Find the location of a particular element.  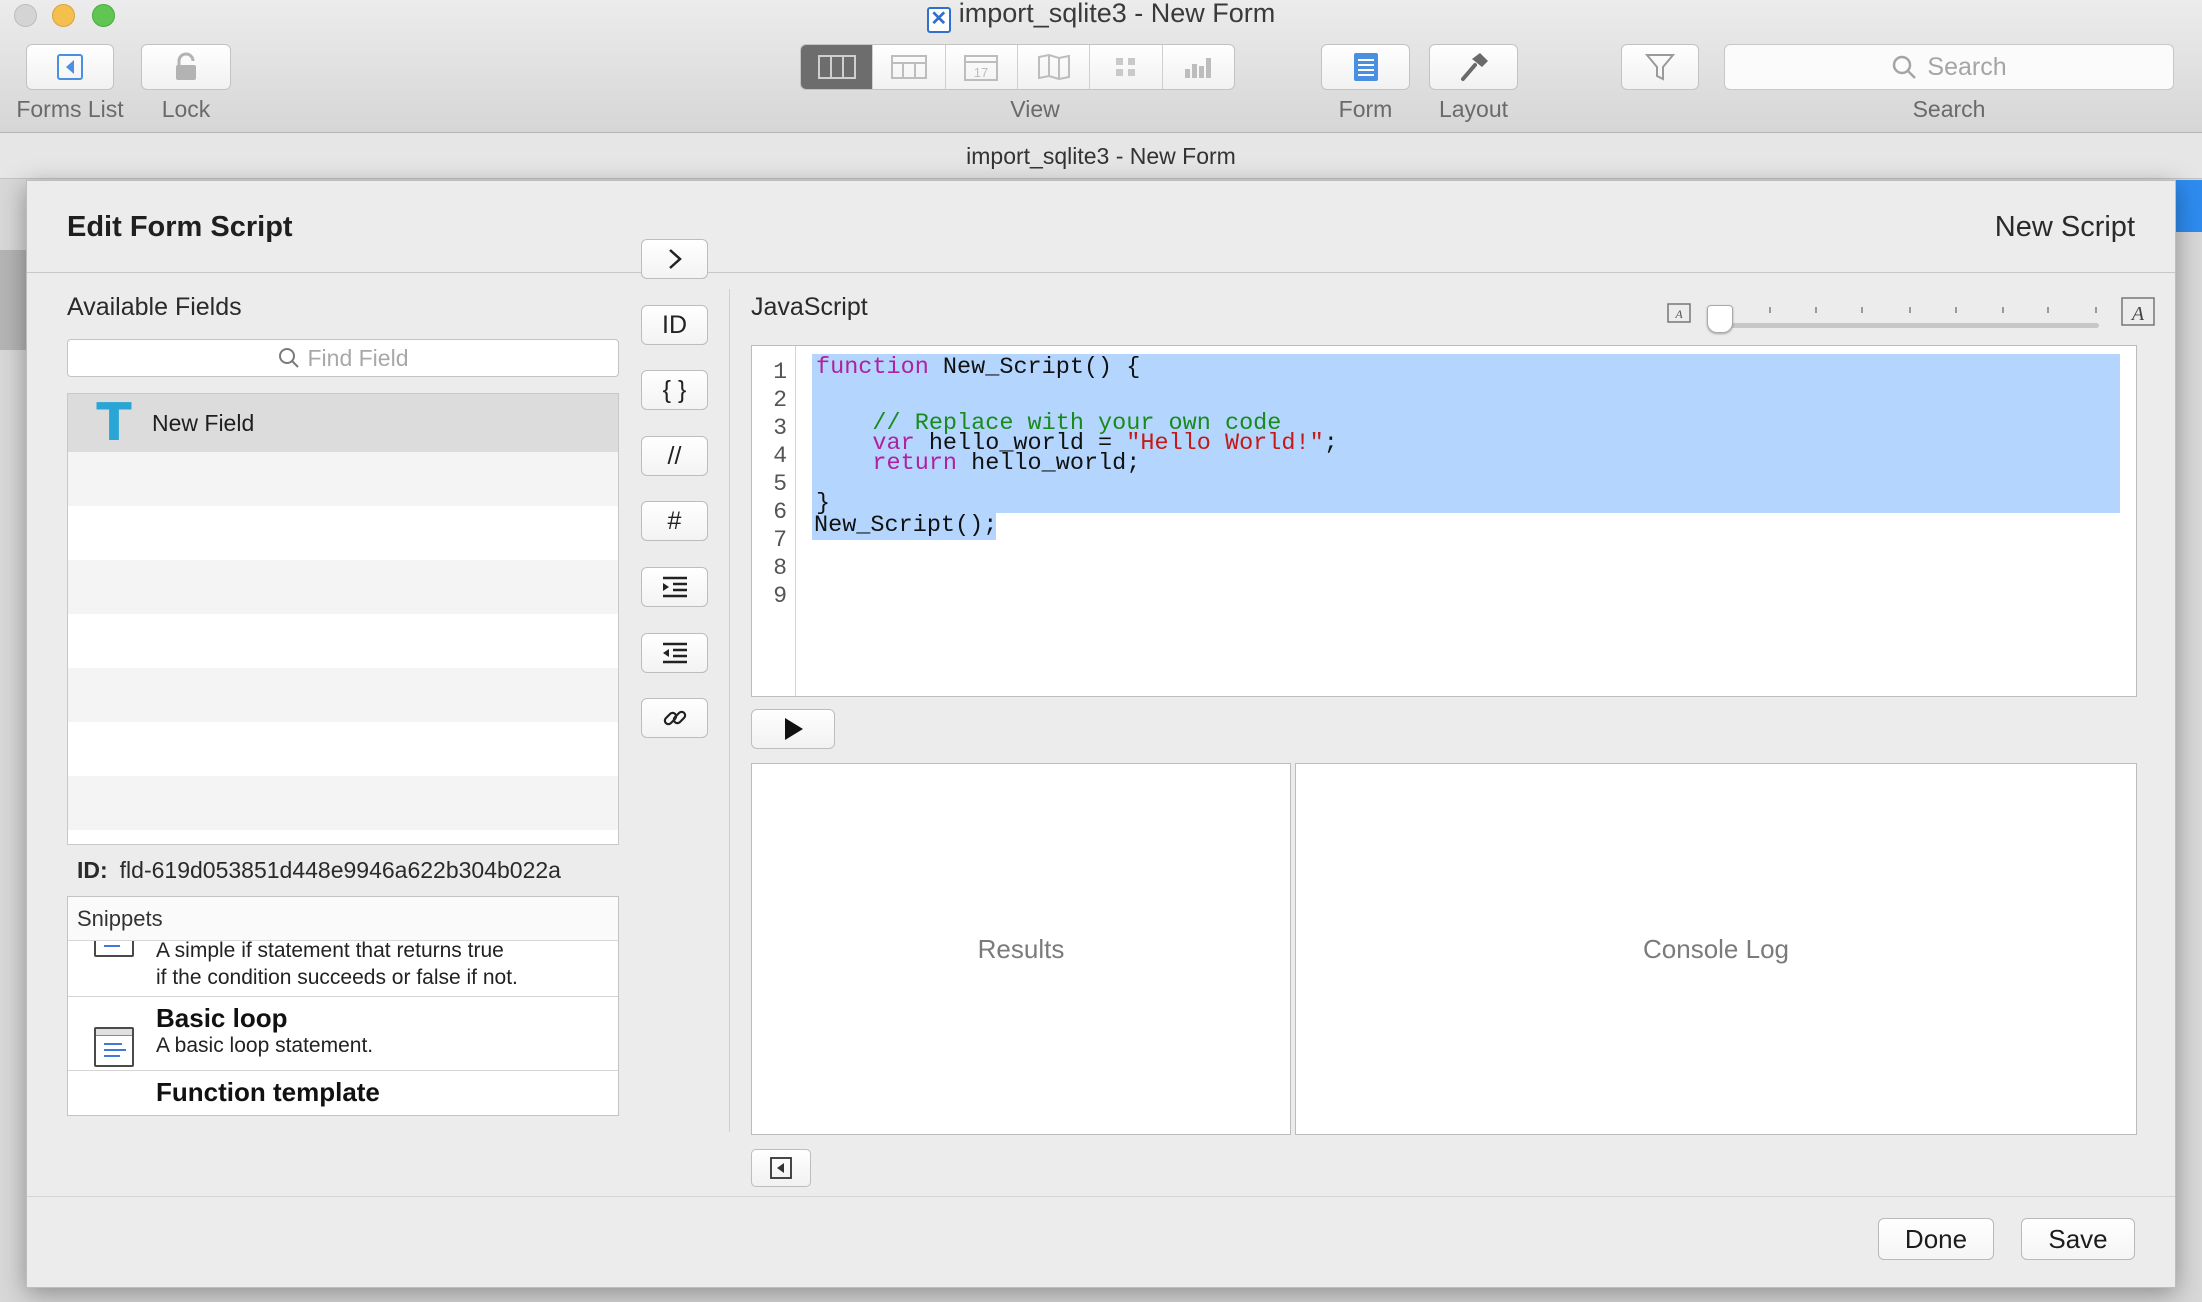

forms-list-label: Forms List is located at coordinates (70, 109).